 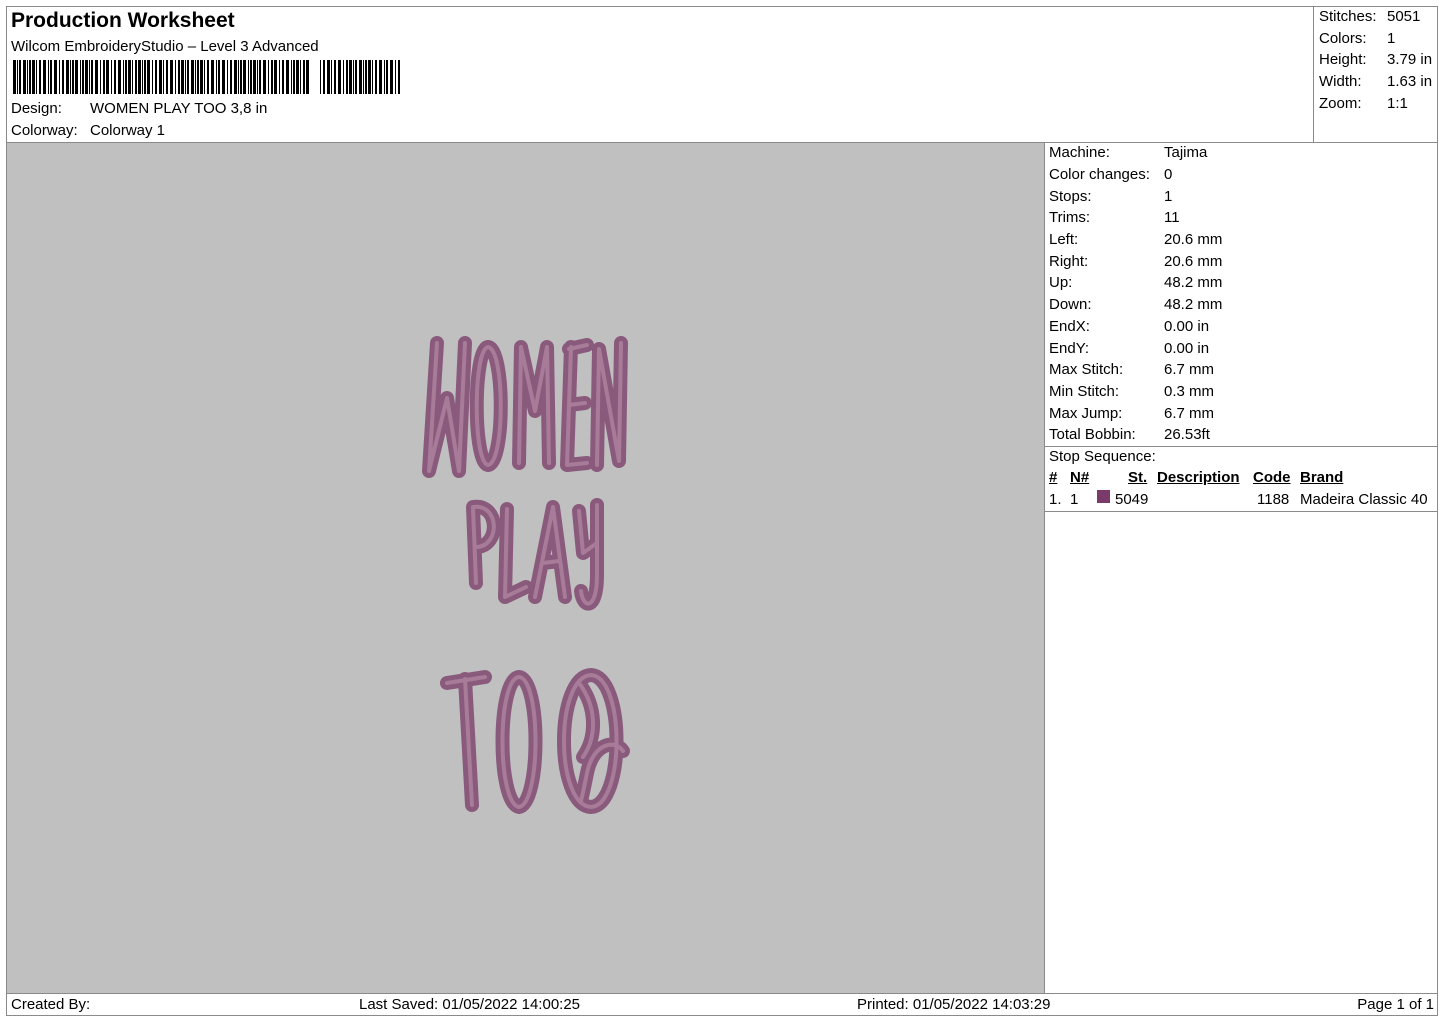 I want to click on info-label: Total Bobbin:, so click(x=1092, y=434).